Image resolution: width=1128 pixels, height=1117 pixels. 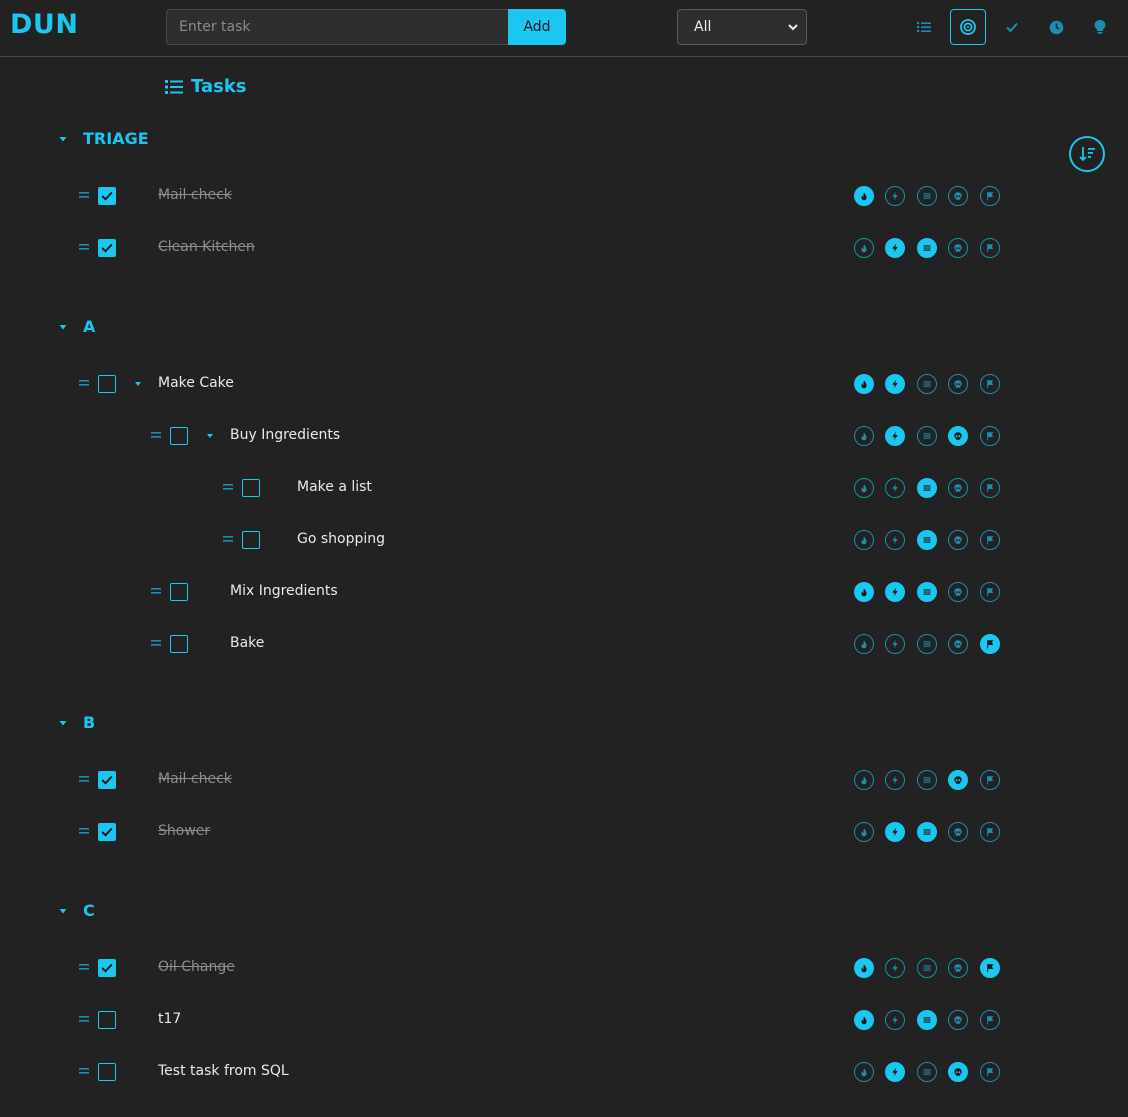 What do you see at coordinates (184, 831) in the screenshot?
I see `task-title: Shower` at bounding box center [184, 831].